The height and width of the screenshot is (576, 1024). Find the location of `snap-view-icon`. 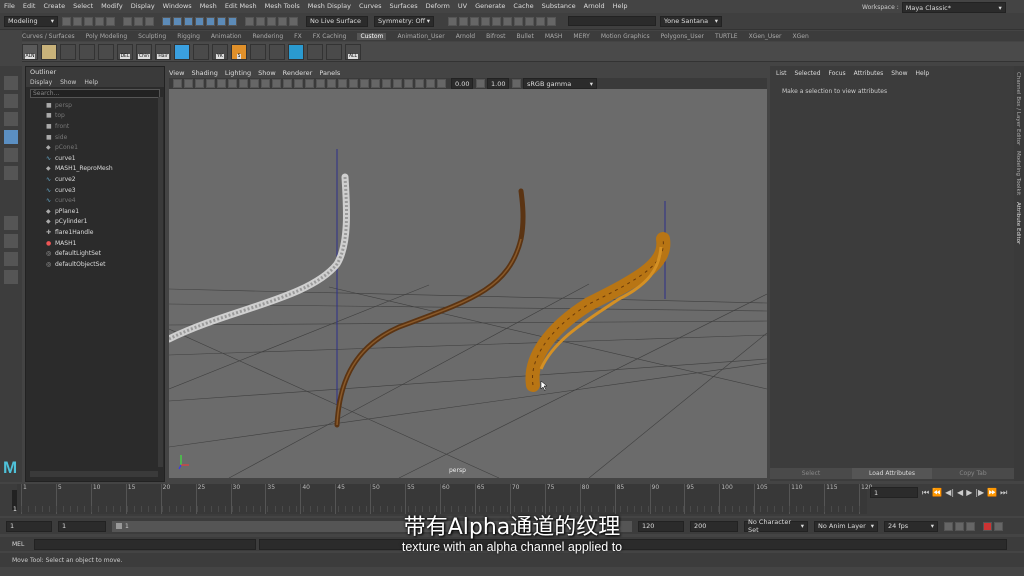

snap-view-icon is located at coordinates (282, 21).